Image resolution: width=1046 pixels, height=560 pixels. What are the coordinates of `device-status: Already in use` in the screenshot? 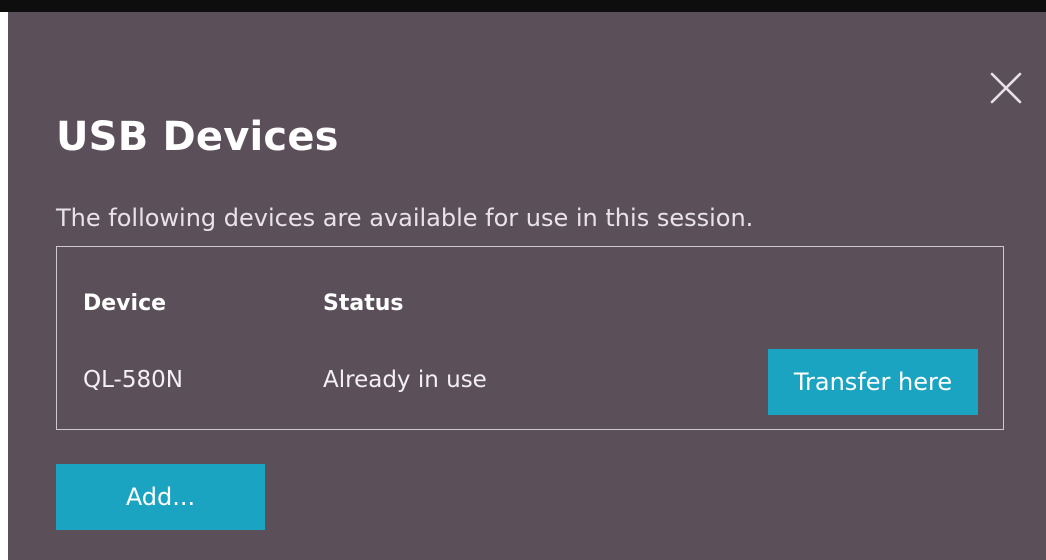 It's located at (405, 380).